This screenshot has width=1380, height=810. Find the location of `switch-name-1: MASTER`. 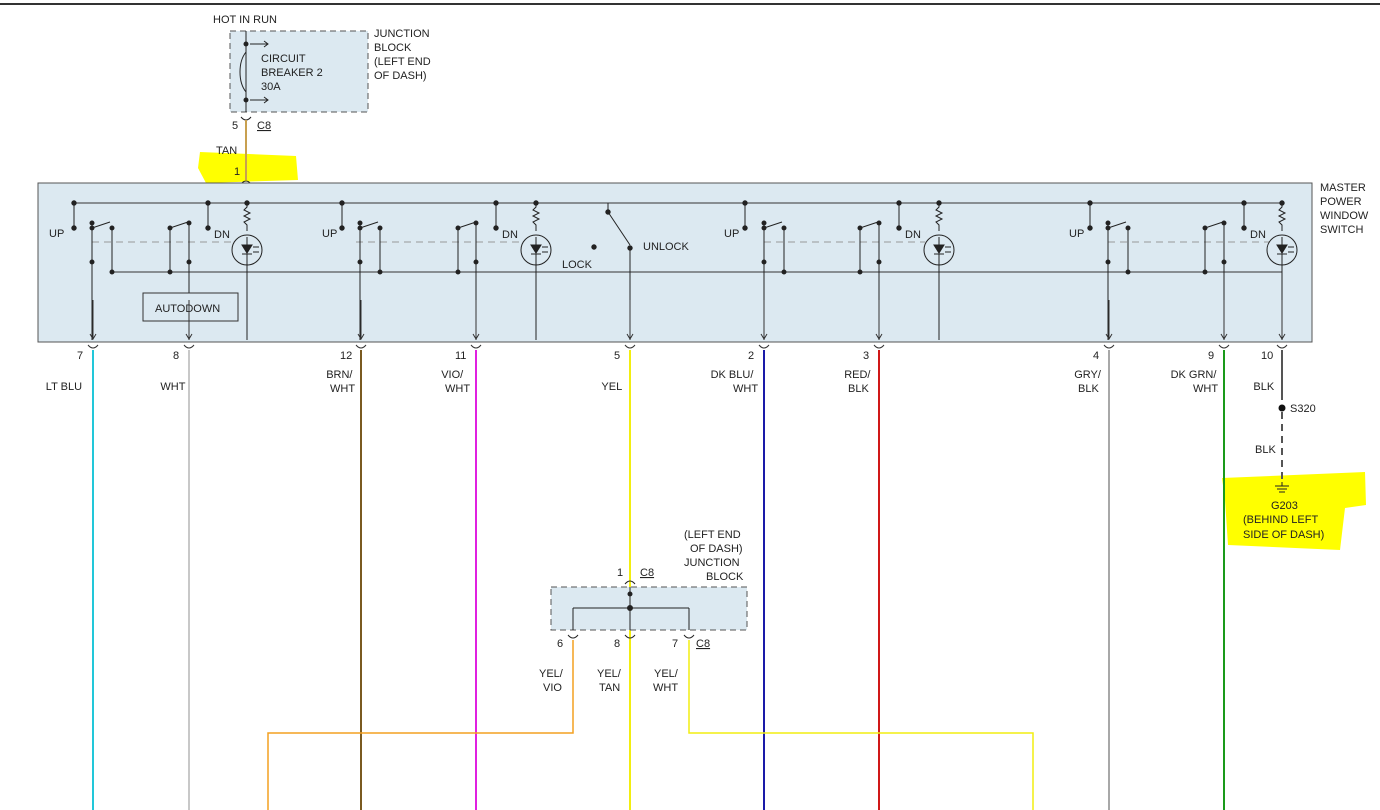

switch-name-1: MASTER is located at coordinates (1343, 188).